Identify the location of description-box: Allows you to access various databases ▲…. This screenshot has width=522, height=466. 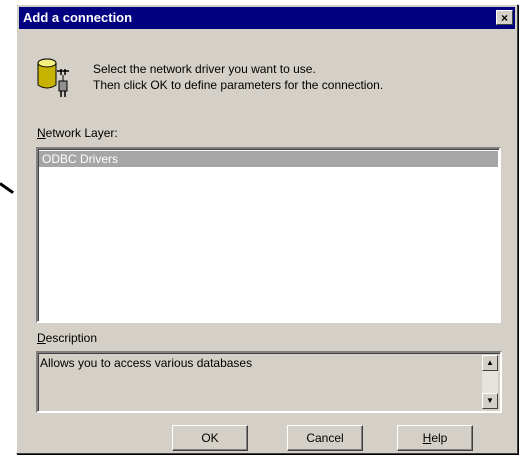
(269, 382).